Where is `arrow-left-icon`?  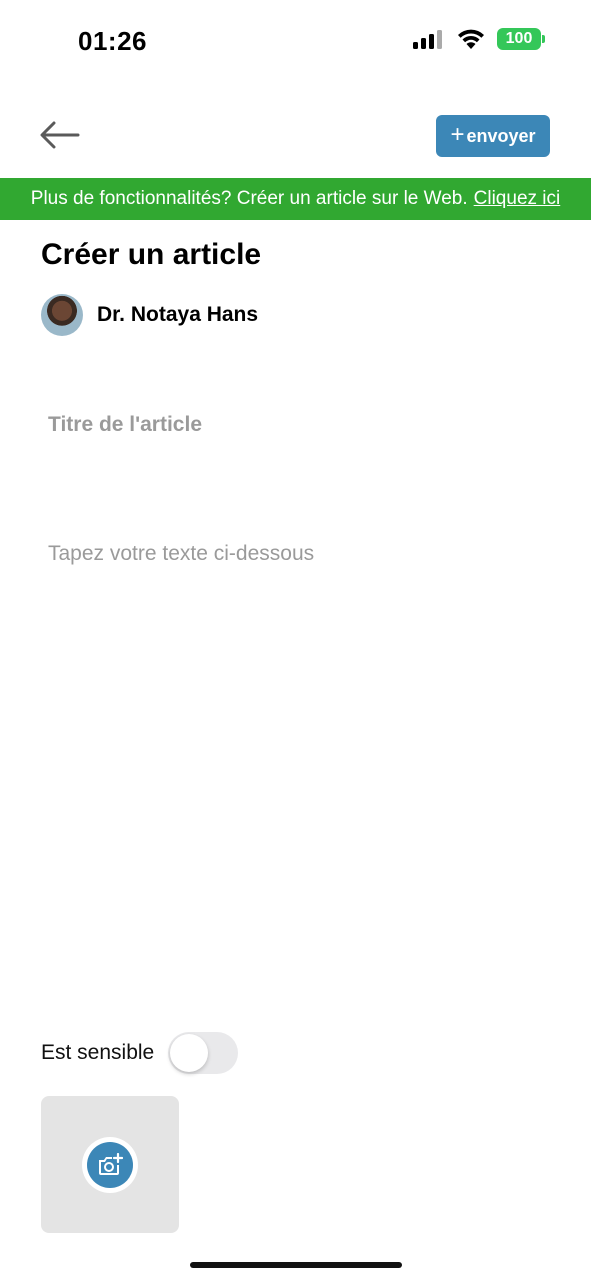 arrow-left-icon is located at coordinates (60, 135).